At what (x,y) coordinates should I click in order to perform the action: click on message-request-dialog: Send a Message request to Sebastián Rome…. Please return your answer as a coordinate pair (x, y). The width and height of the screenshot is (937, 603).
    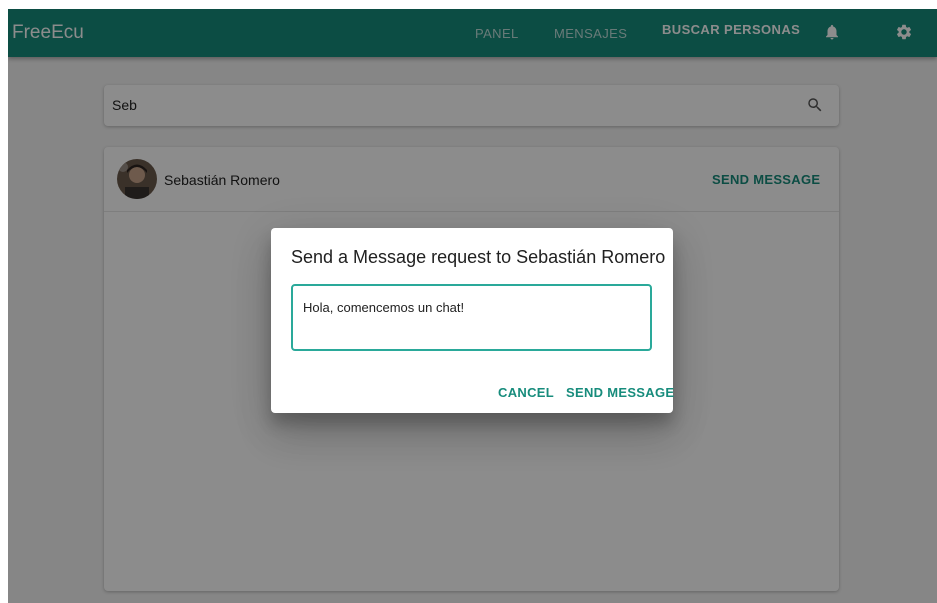
    Looking at the image, I should click on (472, 320).